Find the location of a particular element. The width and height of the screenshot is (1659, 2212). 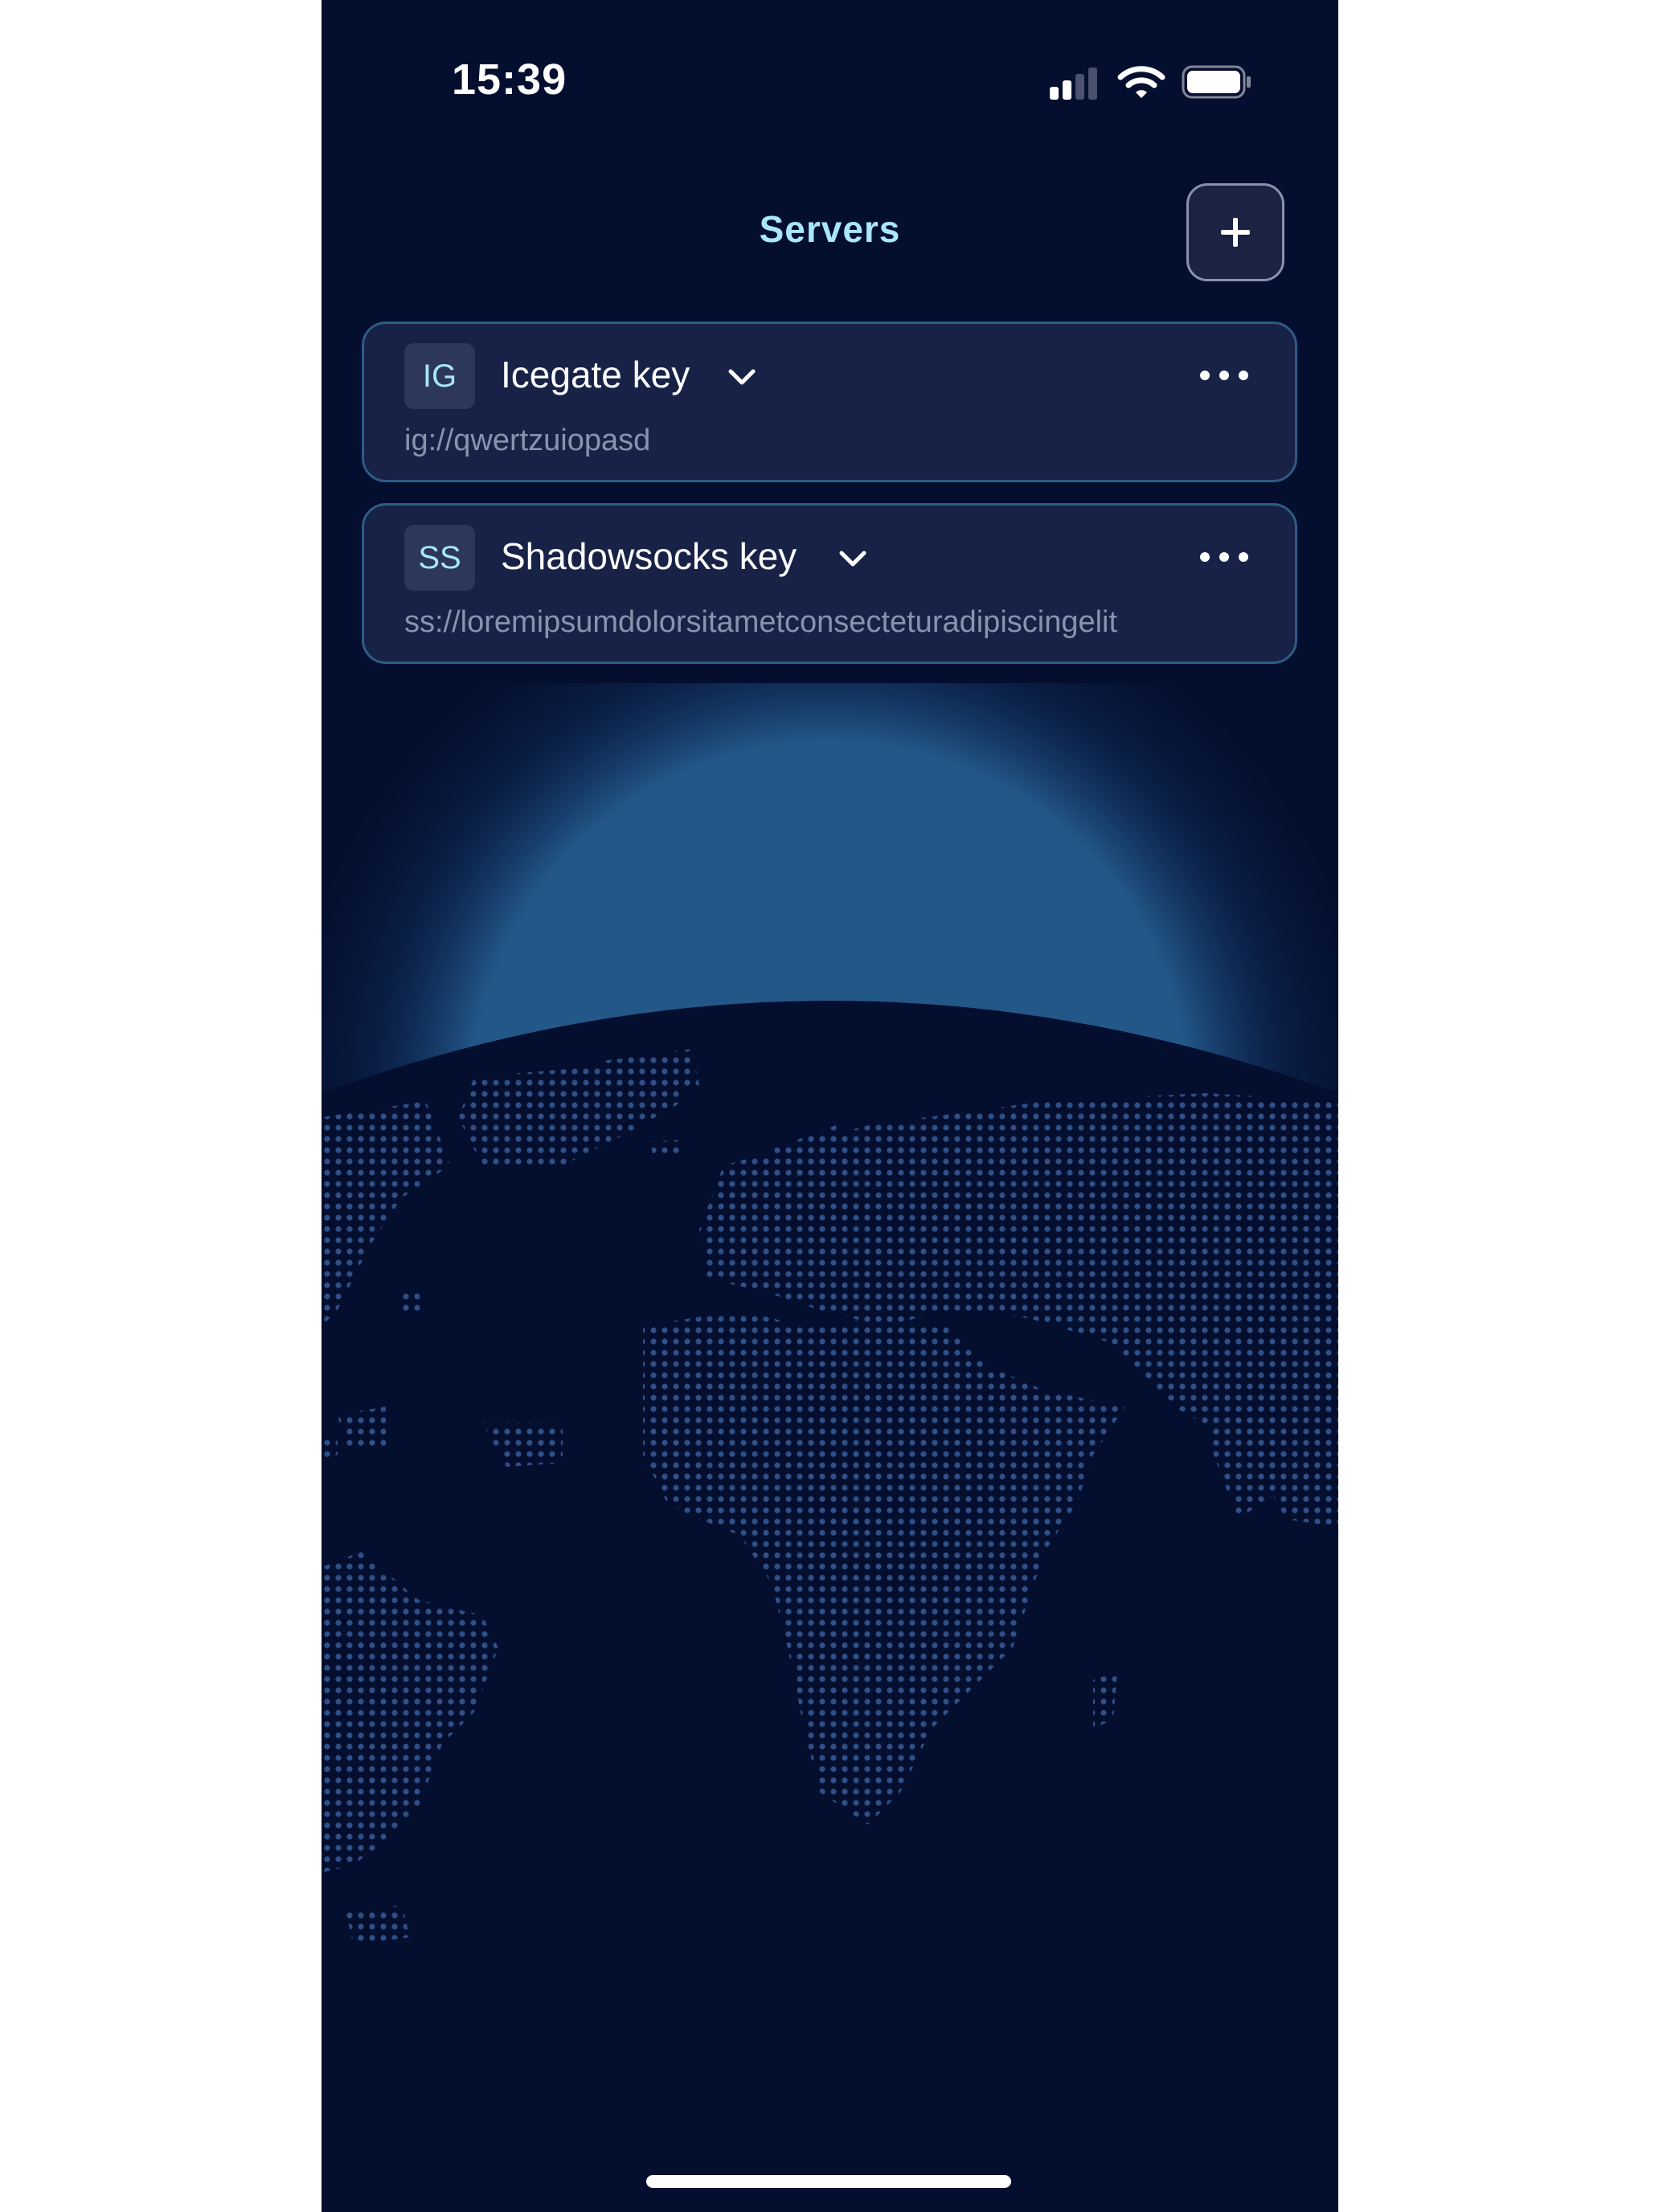

cellular-signal-icon is located at coordinates (1075, 84).